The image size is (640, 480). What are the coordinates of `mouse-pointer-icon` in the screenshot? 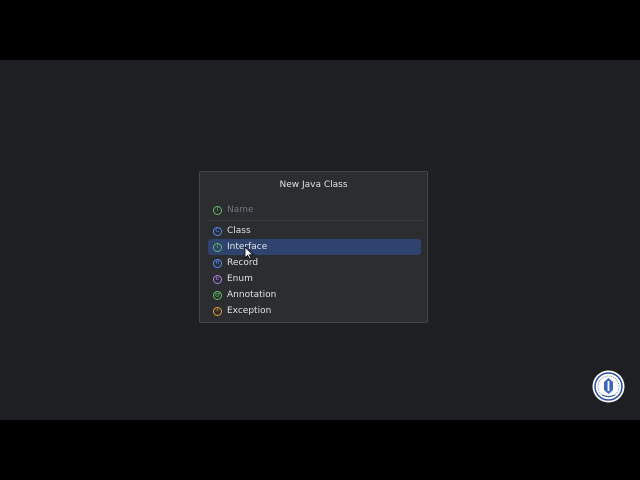 It's located at (249, 253).